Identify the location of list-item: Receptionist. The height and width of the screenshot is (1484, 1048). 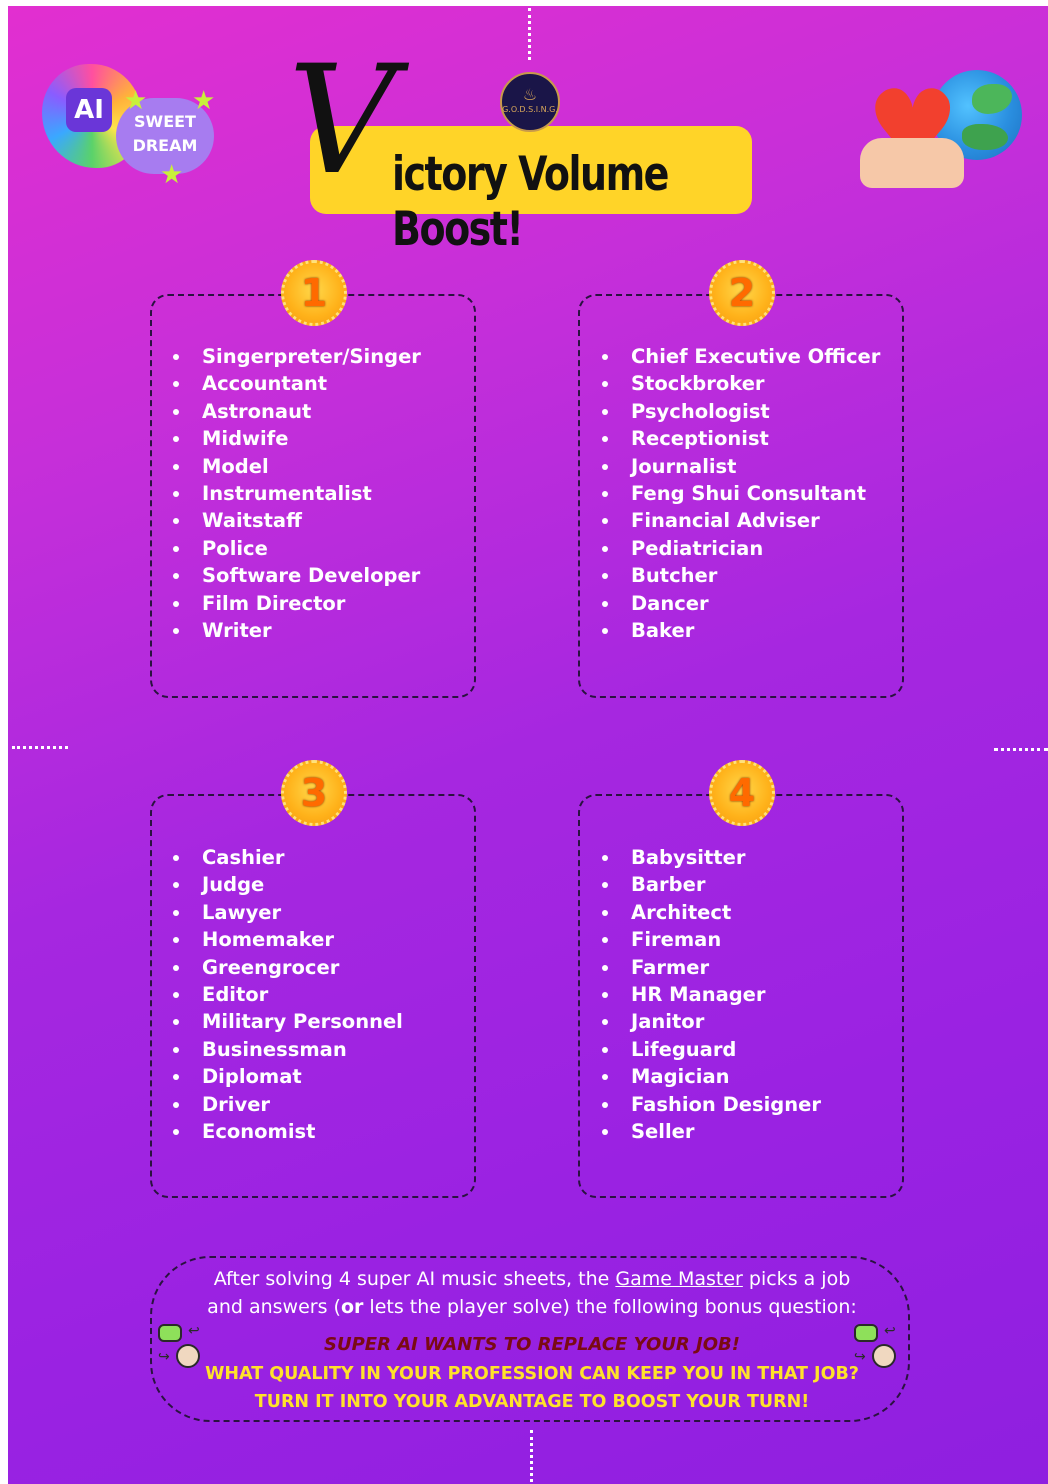
(739, 438).